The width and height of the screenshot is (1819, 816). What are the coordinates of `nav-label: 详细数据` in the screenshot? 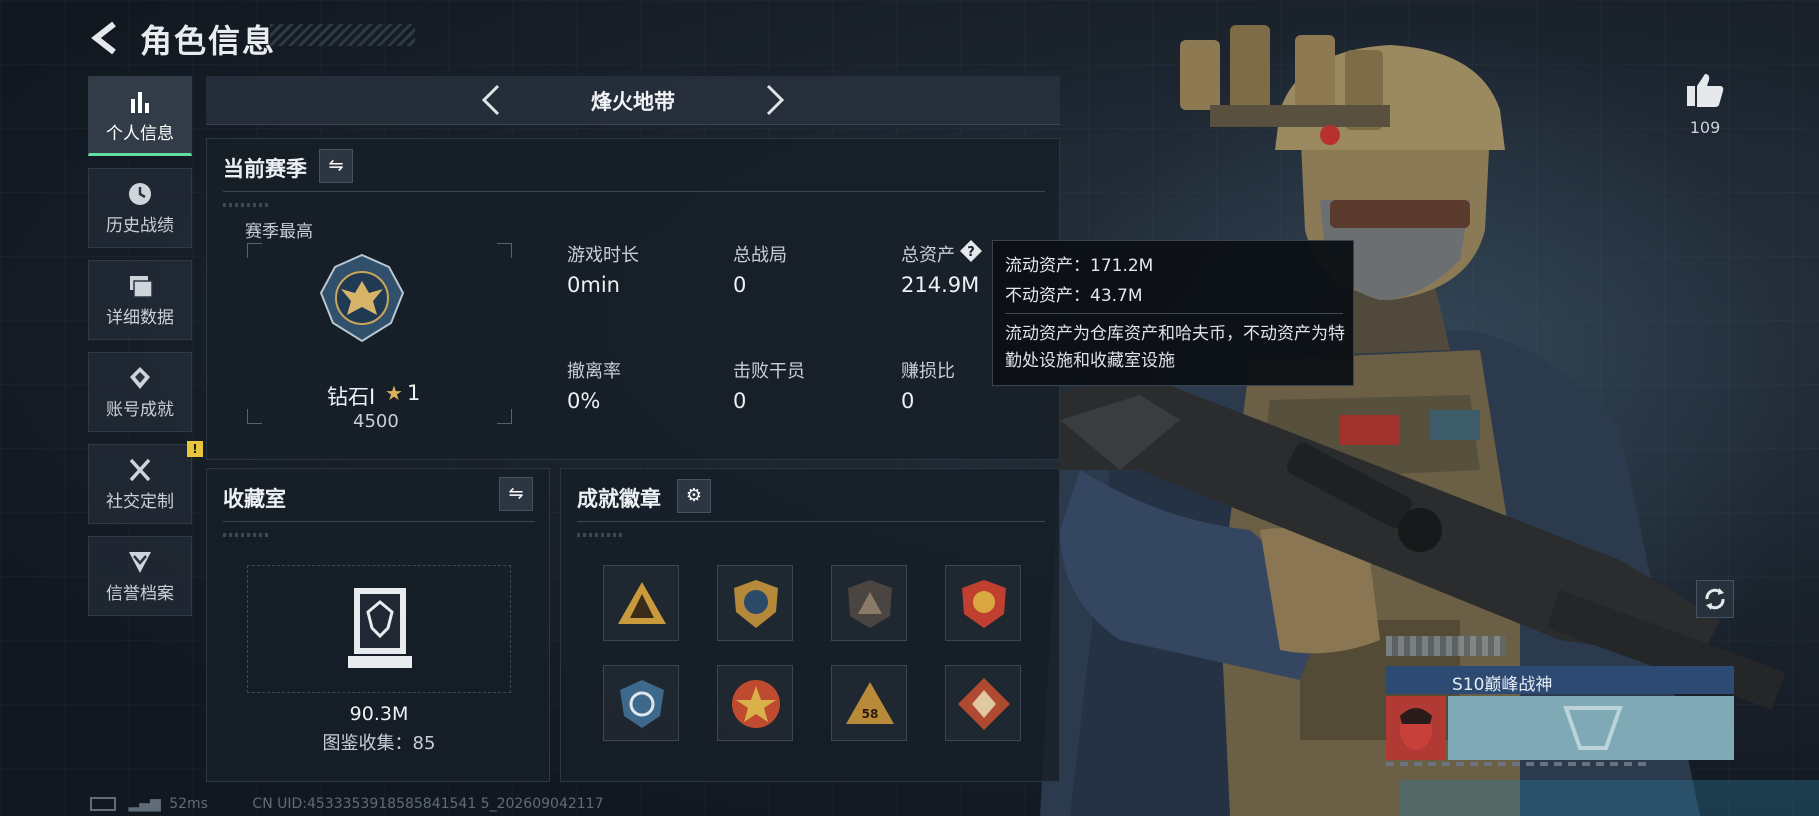 It's located at (140, 318).